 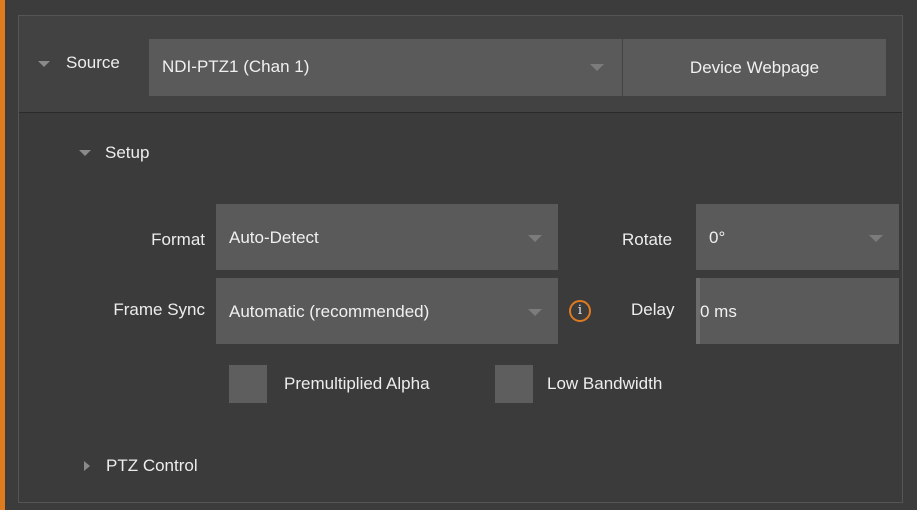 What do you see at coordinates (605, 383) in the screenshot?
I see `low-bandwidth-label: Low Bandwidth` at bounding box center [605, 383].